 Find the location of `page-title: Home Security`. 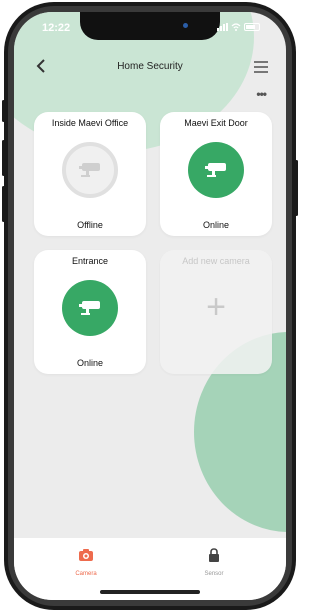

page-title: Home Security is located at coordinates (150, 66).